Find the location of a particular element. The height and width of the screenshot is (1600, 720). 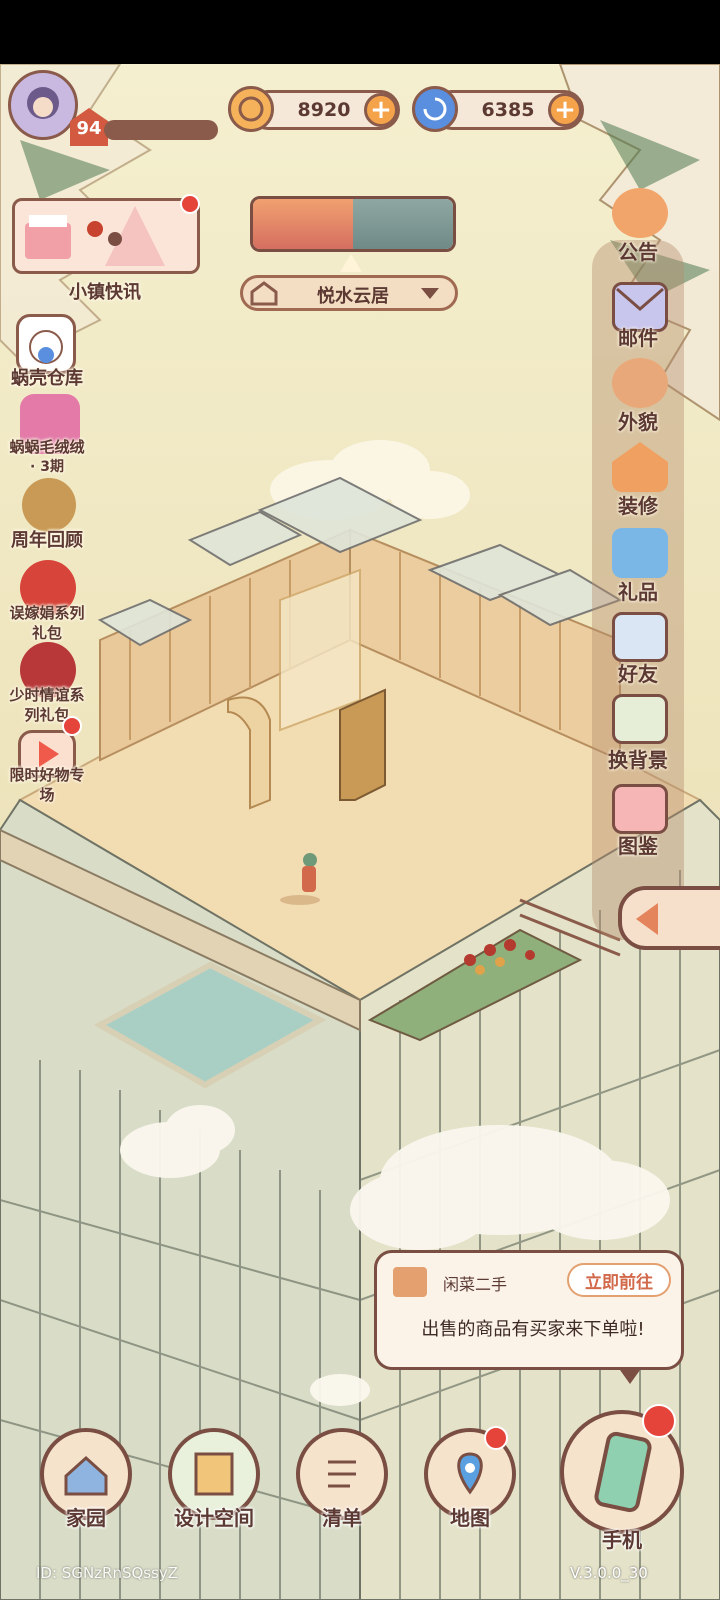

plush-label: 蜗蜗毛绒绒 is located at coordinates (47, 447).